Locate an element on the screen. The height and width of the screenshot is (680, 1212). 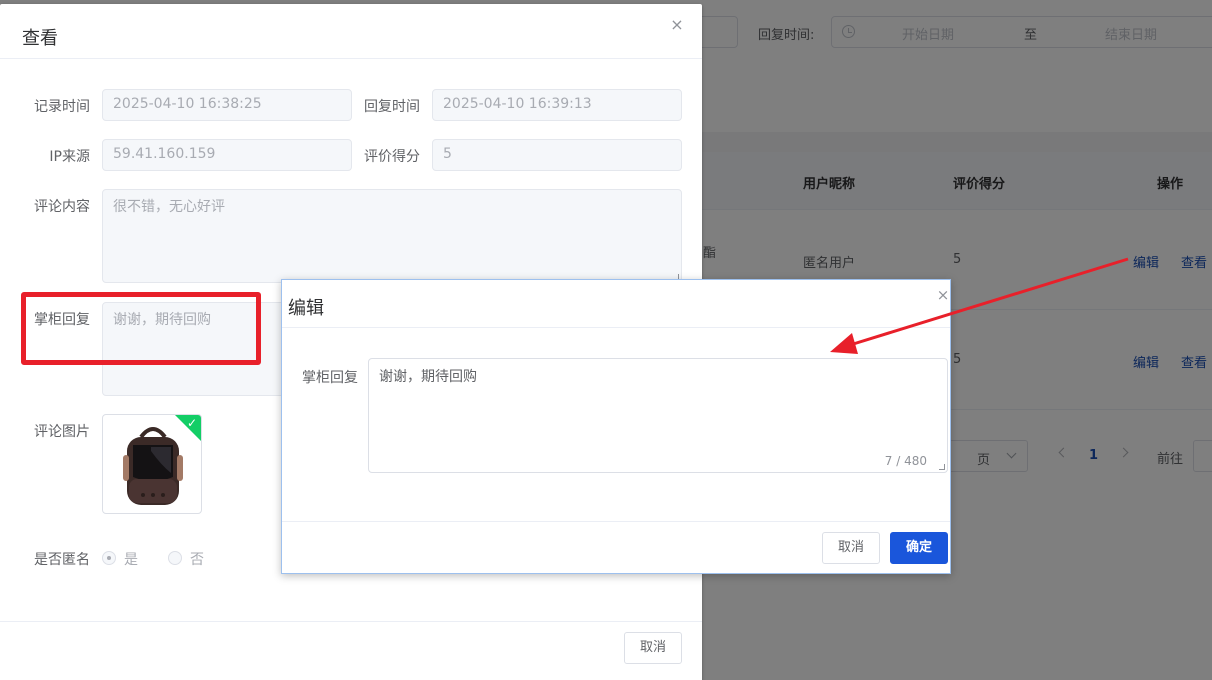
reply-text: 谢谢，期待回购 is located at coordinates (428, 377).